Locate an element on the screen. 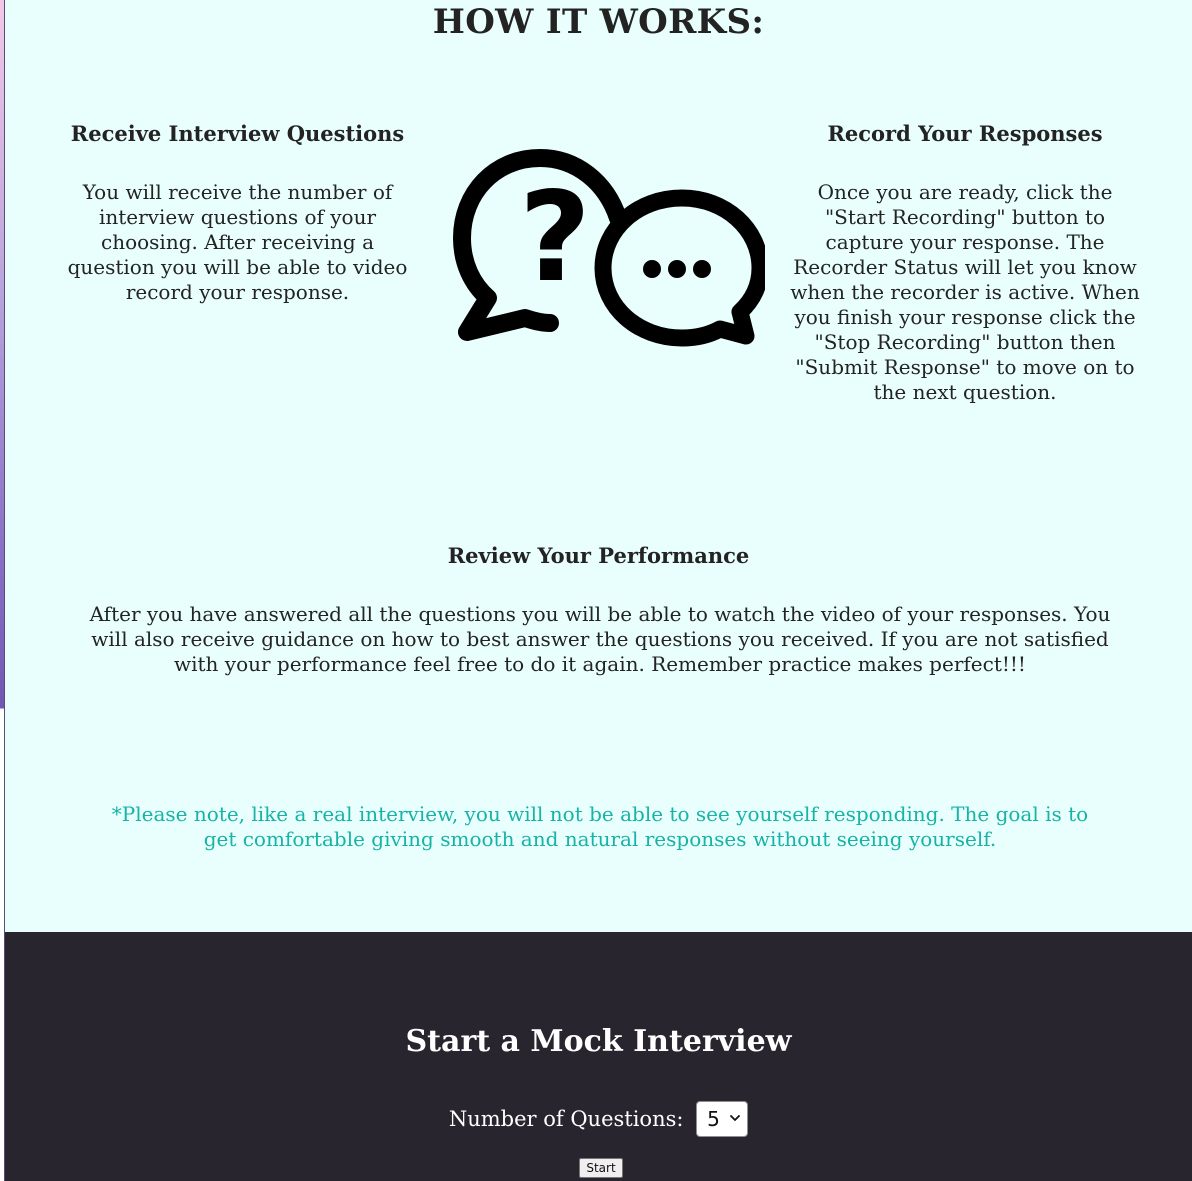 This screenshot has height=1181, width=1192. start-button: Start is located at coordinates (601, 1168).